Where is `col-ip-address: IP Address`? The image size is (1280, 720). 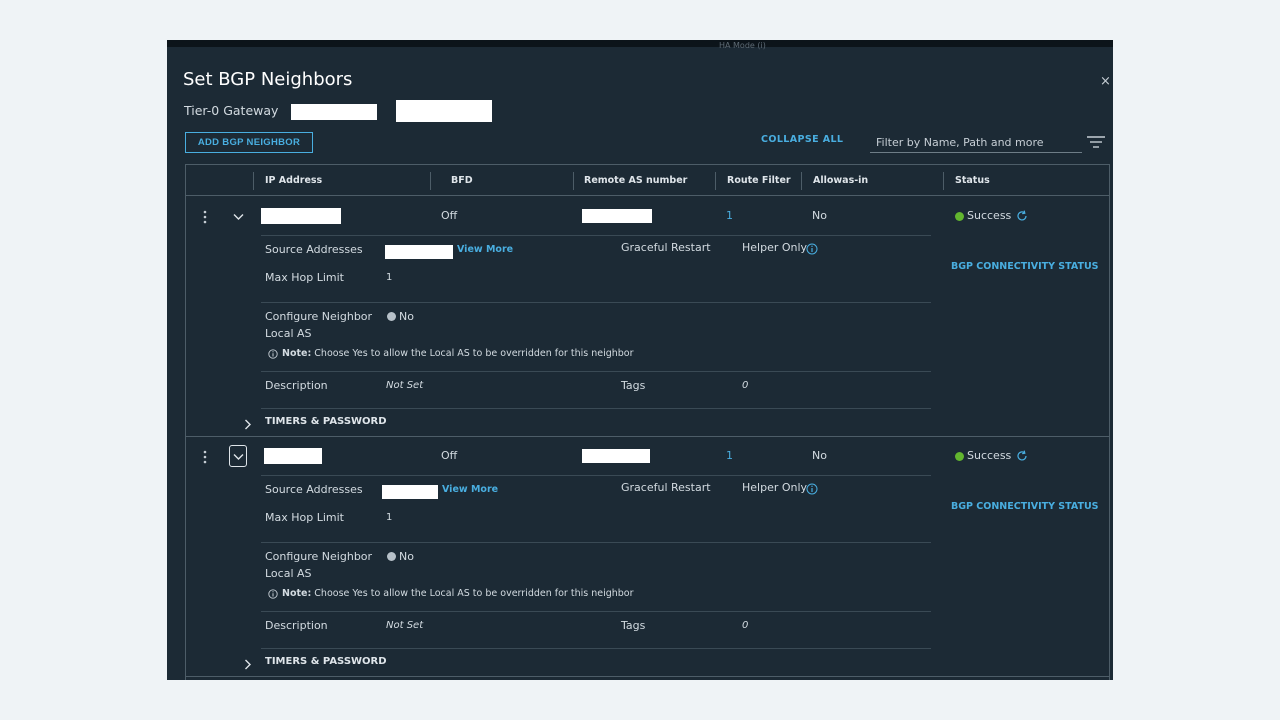
col-ip-address: IP Address is located at coordinates (293, 180).